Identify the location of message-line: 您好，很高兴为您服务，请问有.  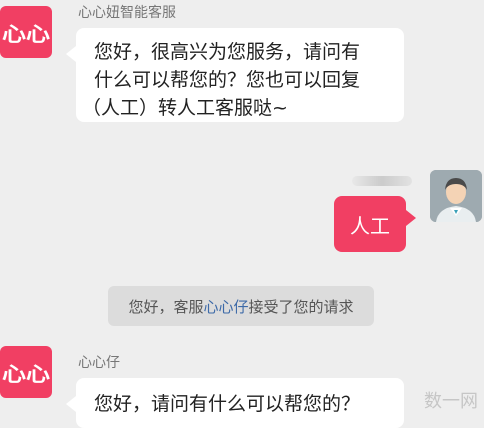
(227, 52).